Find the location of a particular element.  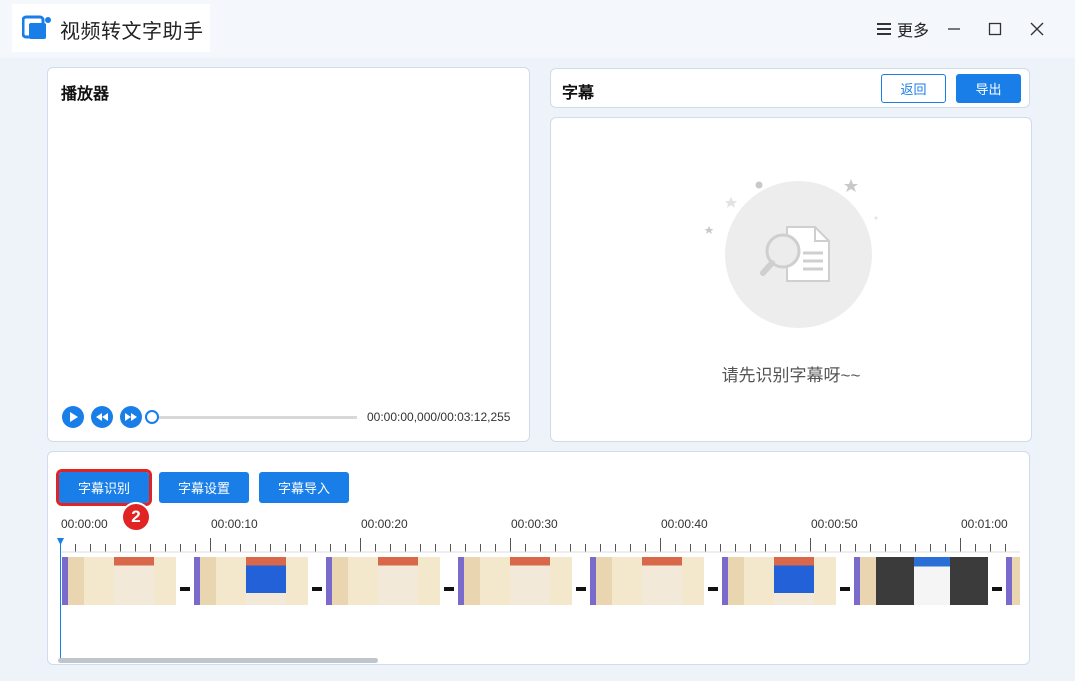

fast-forward-icon is located at coordinates (131, 417).